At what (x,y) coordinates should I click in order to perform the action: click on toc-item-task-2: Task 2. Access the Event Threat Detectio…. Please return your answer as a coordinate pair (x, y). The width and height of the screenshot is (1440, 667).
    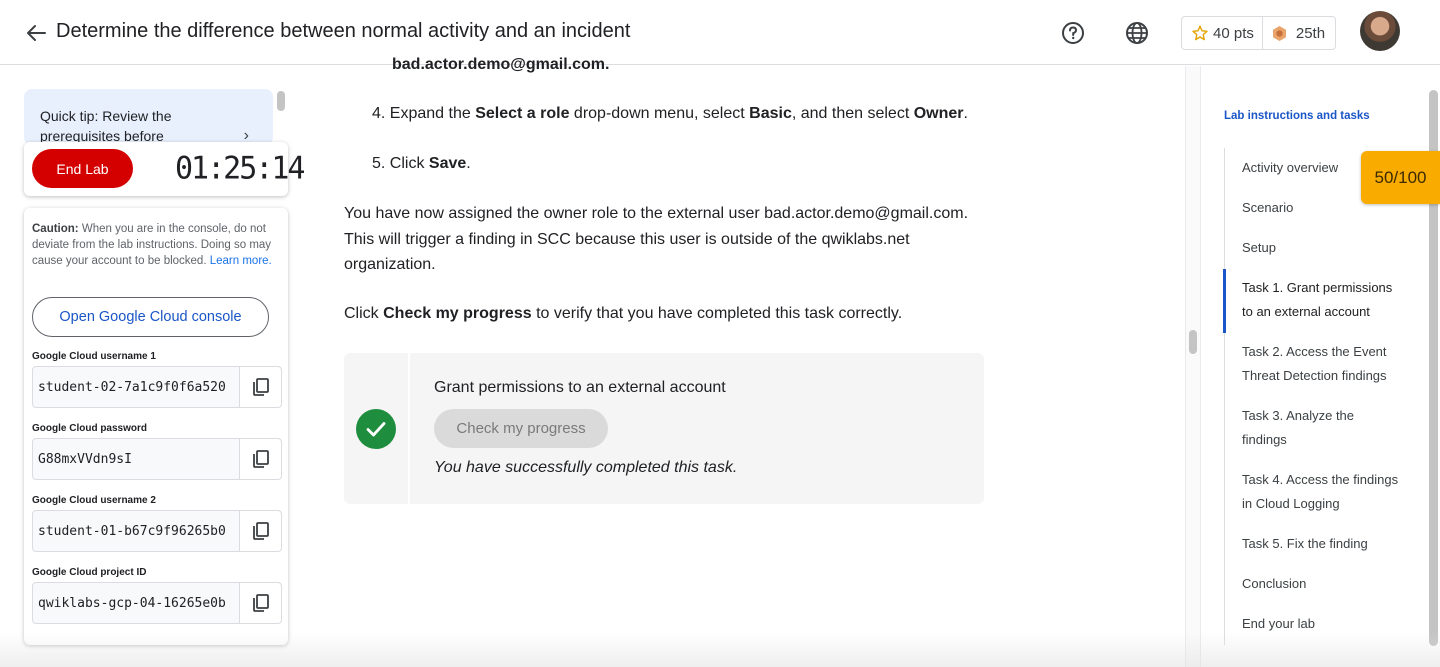
    Looking at the image, I should click on (1322, 364).